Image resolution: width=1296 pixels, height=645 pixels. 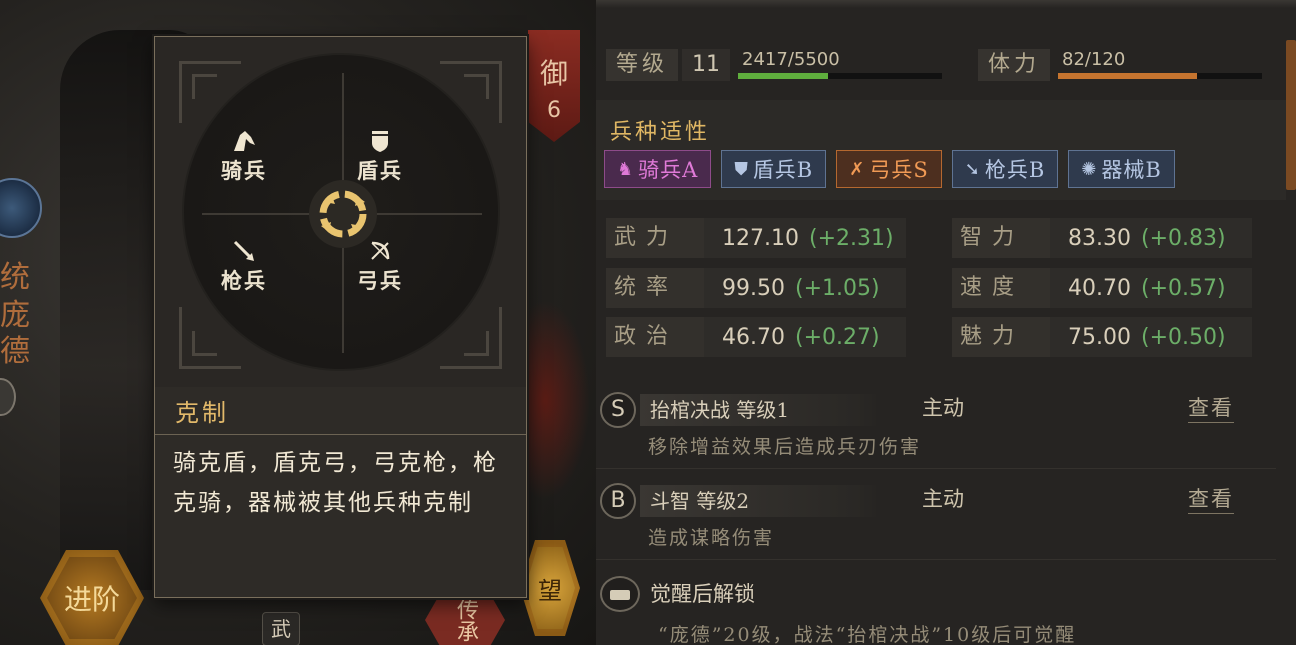 What do you see at coordinates (1015, 170) in the screenshot?
I see `aptitude-chip-label: 枪兵B` at bounding box center [1015, 170].